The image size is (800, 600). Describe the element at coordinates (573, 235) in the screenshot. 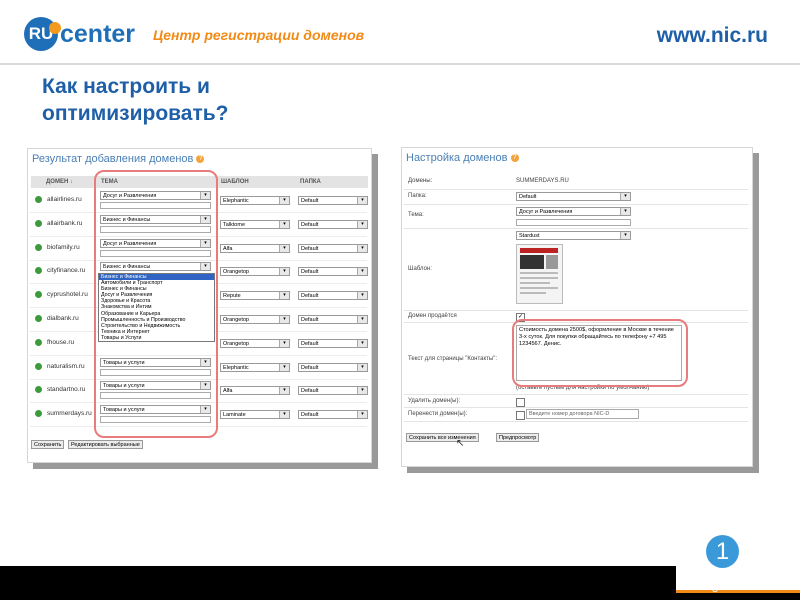

I see `template-select: Stardust ▾` at that location.